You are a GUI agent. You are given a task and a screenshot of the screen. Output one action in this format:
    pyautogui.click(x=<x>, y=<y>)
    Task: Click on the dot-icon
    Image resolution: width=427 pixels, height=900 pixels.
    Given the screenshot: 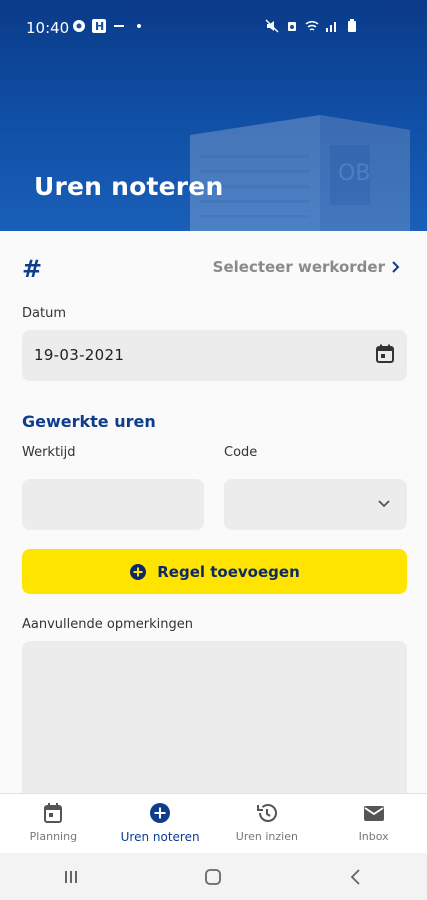 What is the action you would take?
    pyautogui.click(x=139, y=26)
    